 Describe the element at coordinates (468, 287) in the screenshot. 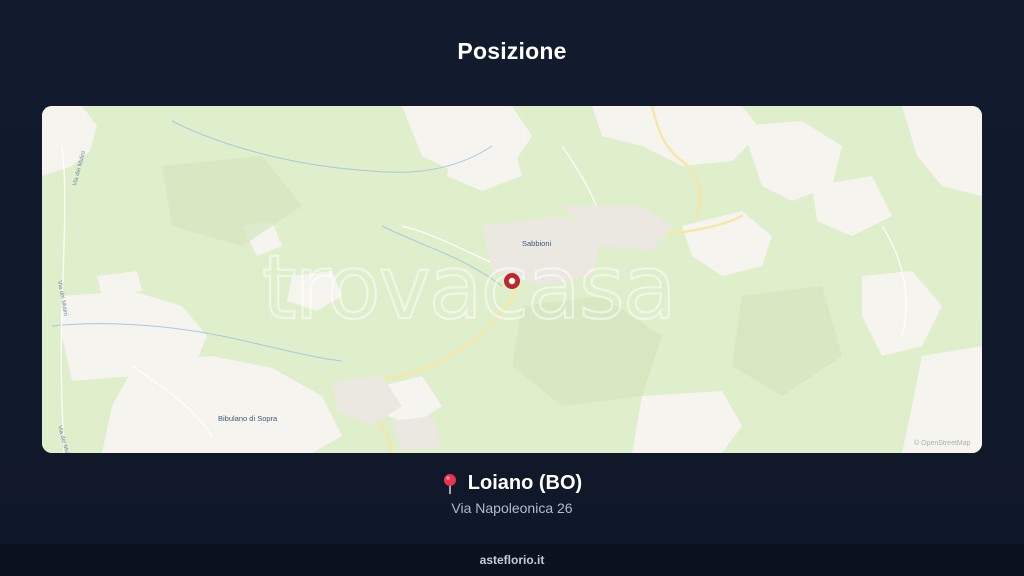

I see `trovacasa-watermark: trovacasa` at that location.